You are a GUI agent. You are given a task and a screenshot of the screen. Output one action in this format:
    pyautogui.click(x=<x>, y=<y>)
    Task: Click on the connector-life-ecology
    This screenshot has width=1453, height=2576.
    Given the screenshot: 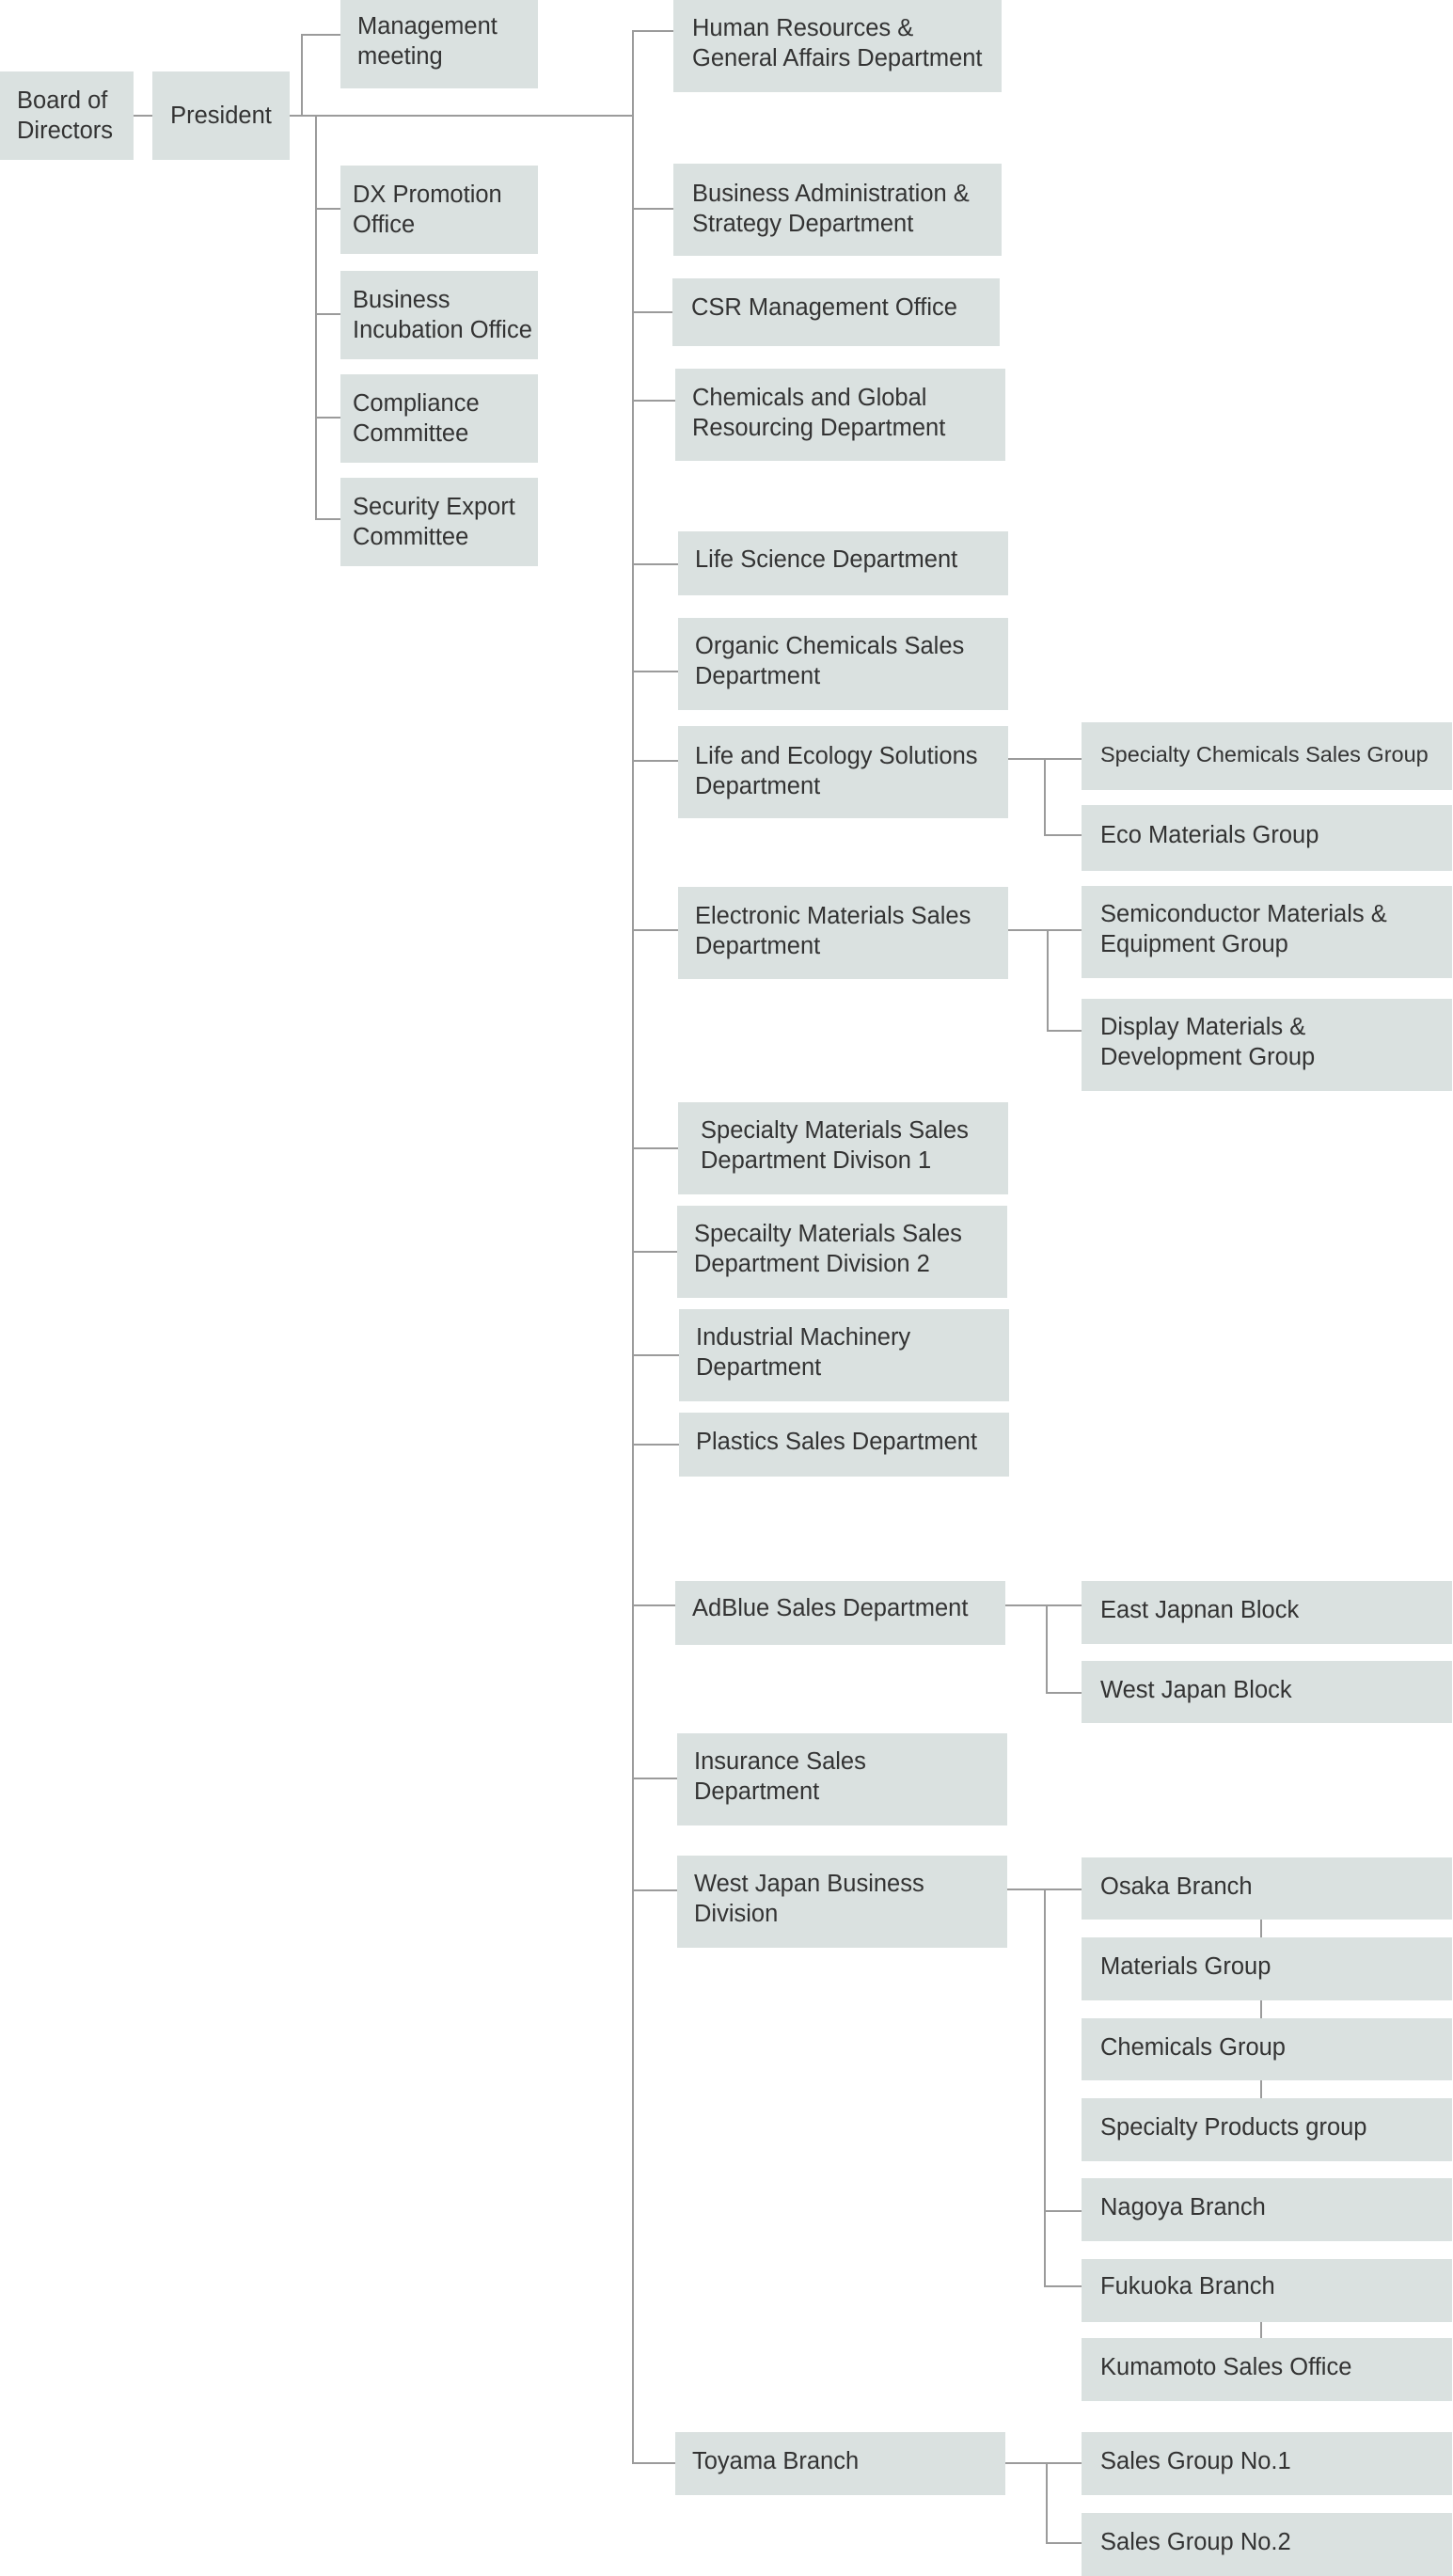 What is the action you would take?
    pyautogui.click(x=655, y=761)
    